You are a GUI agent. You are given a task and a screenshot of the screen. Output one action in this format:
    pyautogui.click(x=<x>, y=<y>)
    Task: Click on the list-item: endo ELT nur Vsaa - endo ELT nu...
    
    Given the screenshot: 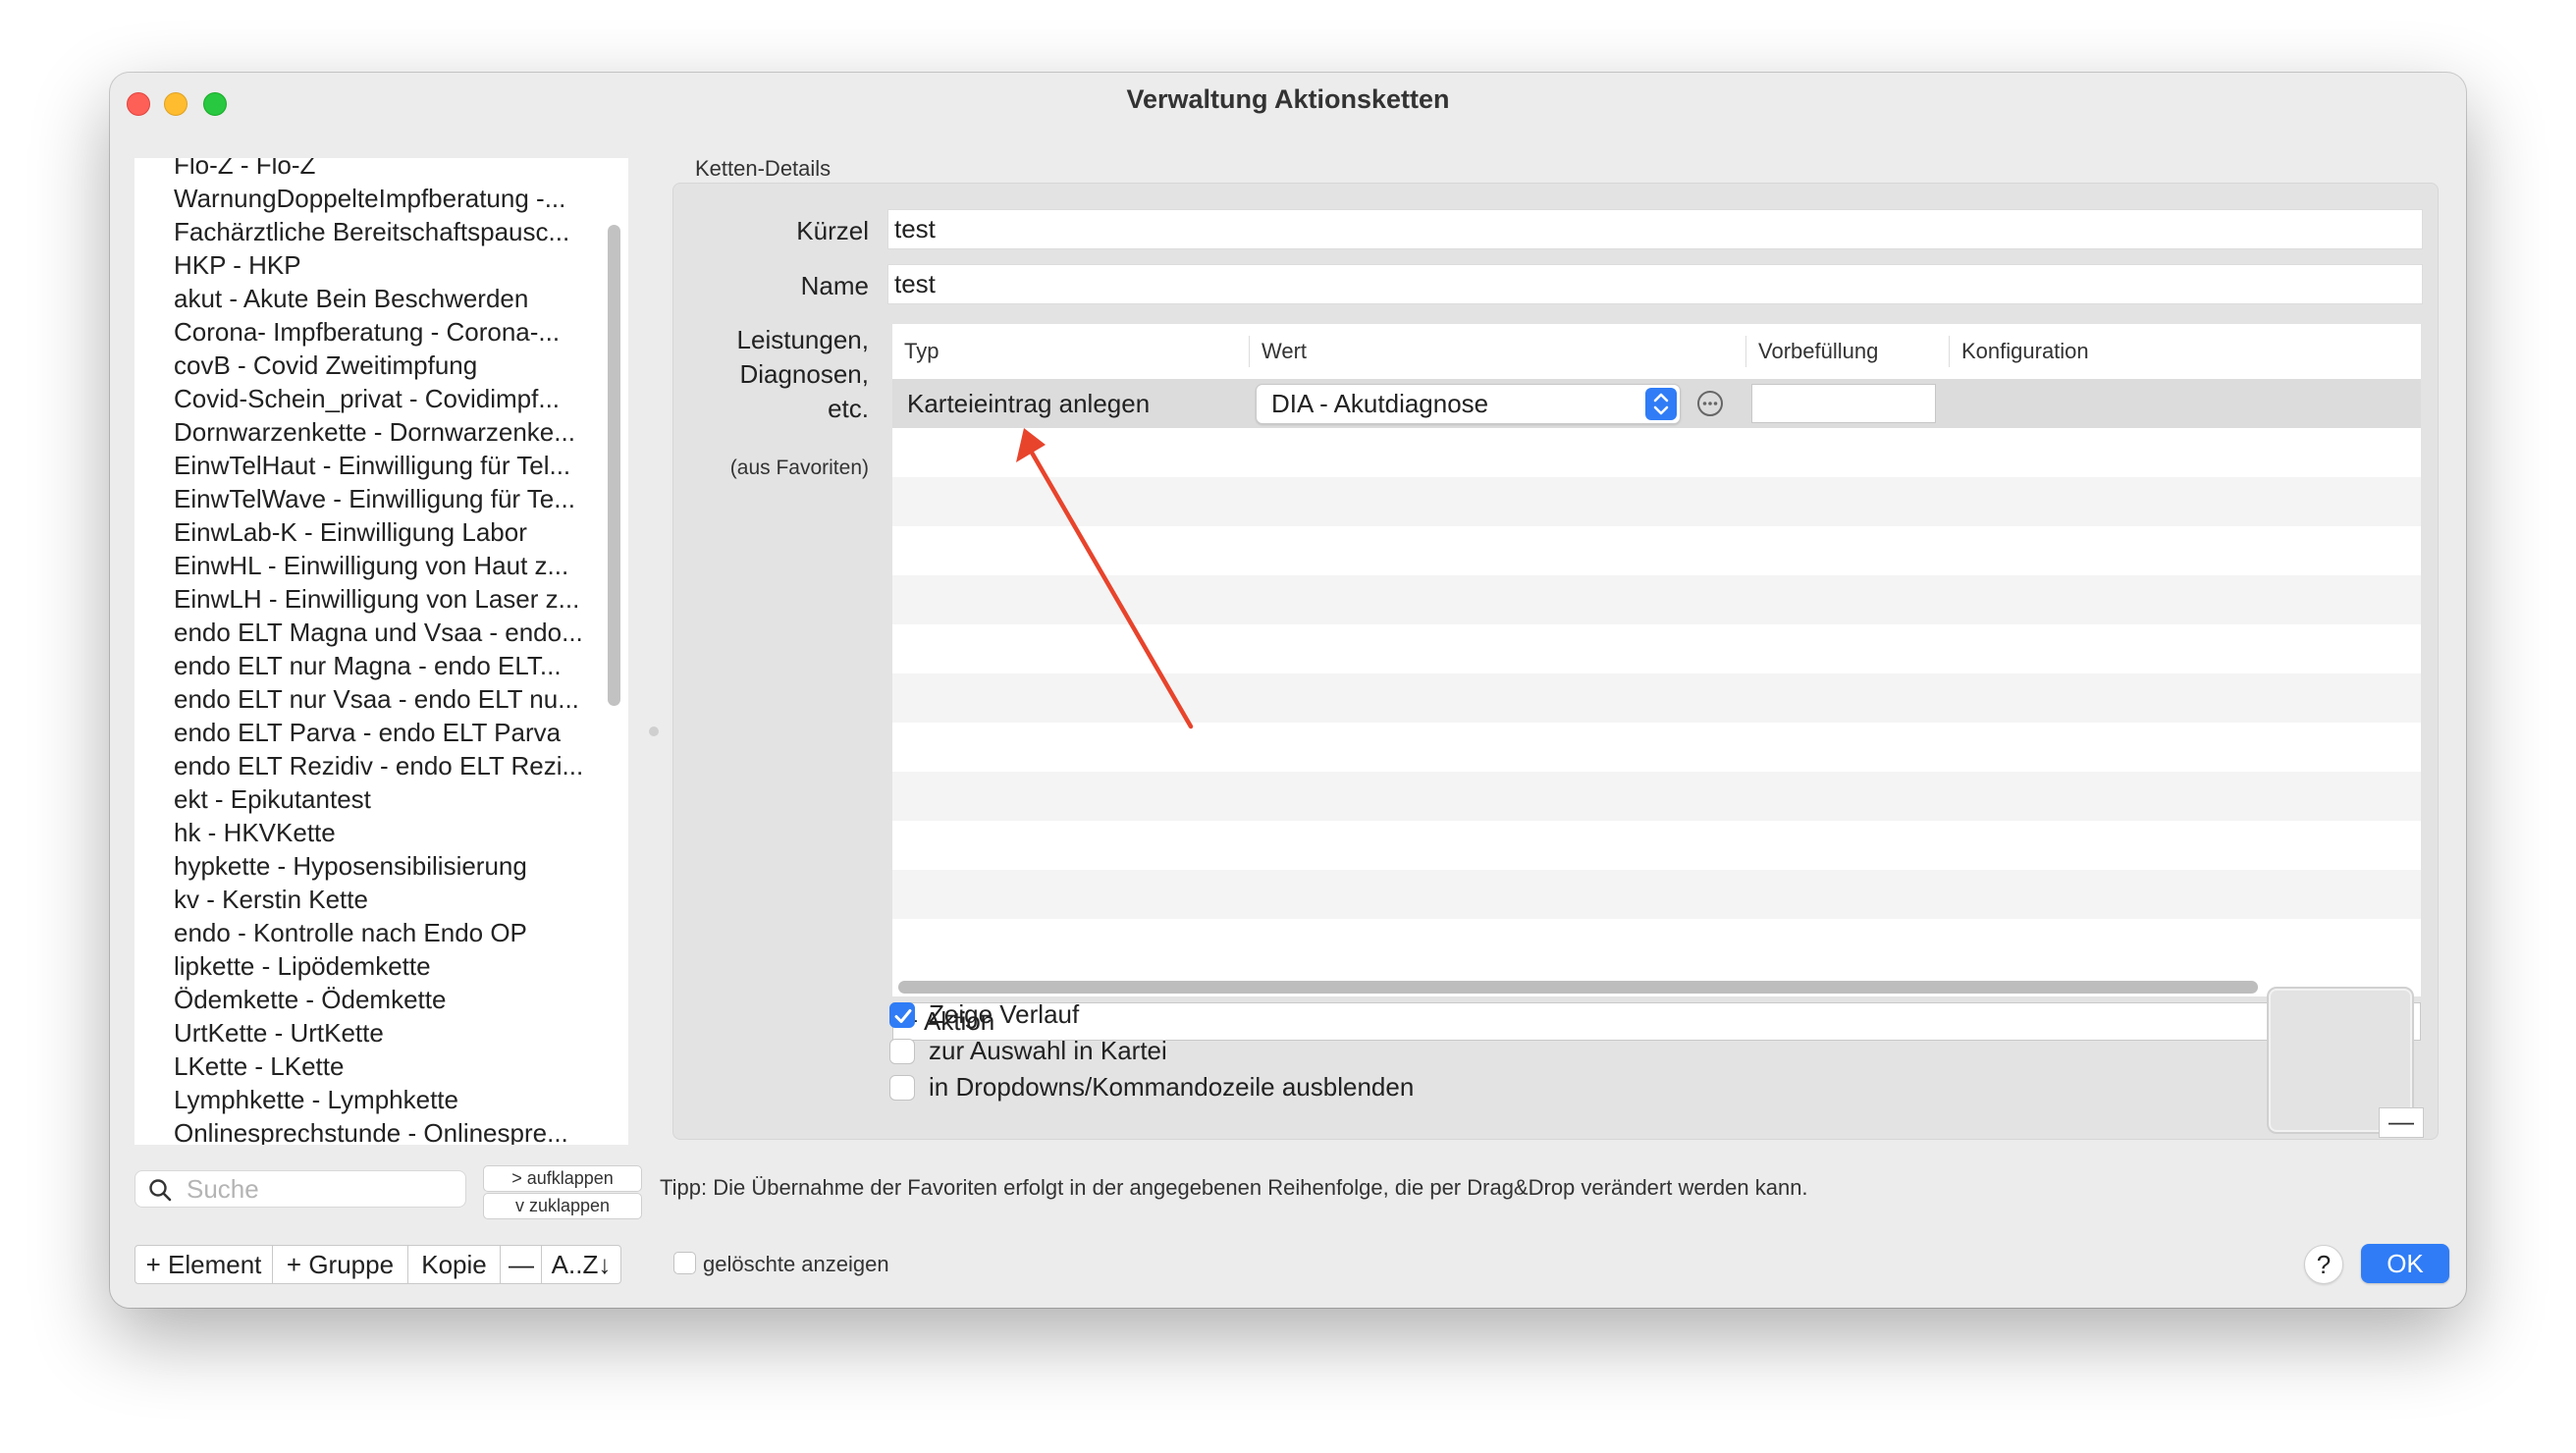 What is the action you would take?
    pyautogui.click(x=385, y=699)
    